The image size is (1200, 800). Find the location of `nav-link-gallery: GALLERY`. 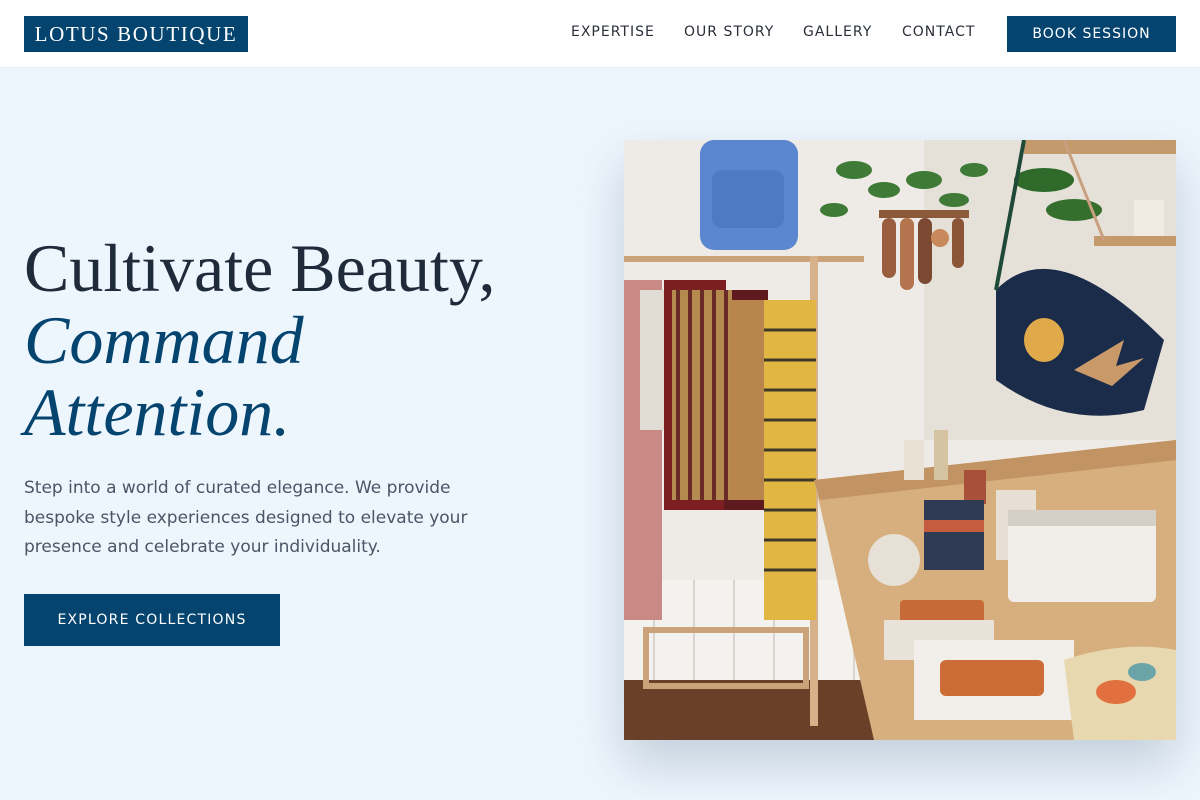

nav-link-gallery: GALLERY is located at coordinates (837, 32).